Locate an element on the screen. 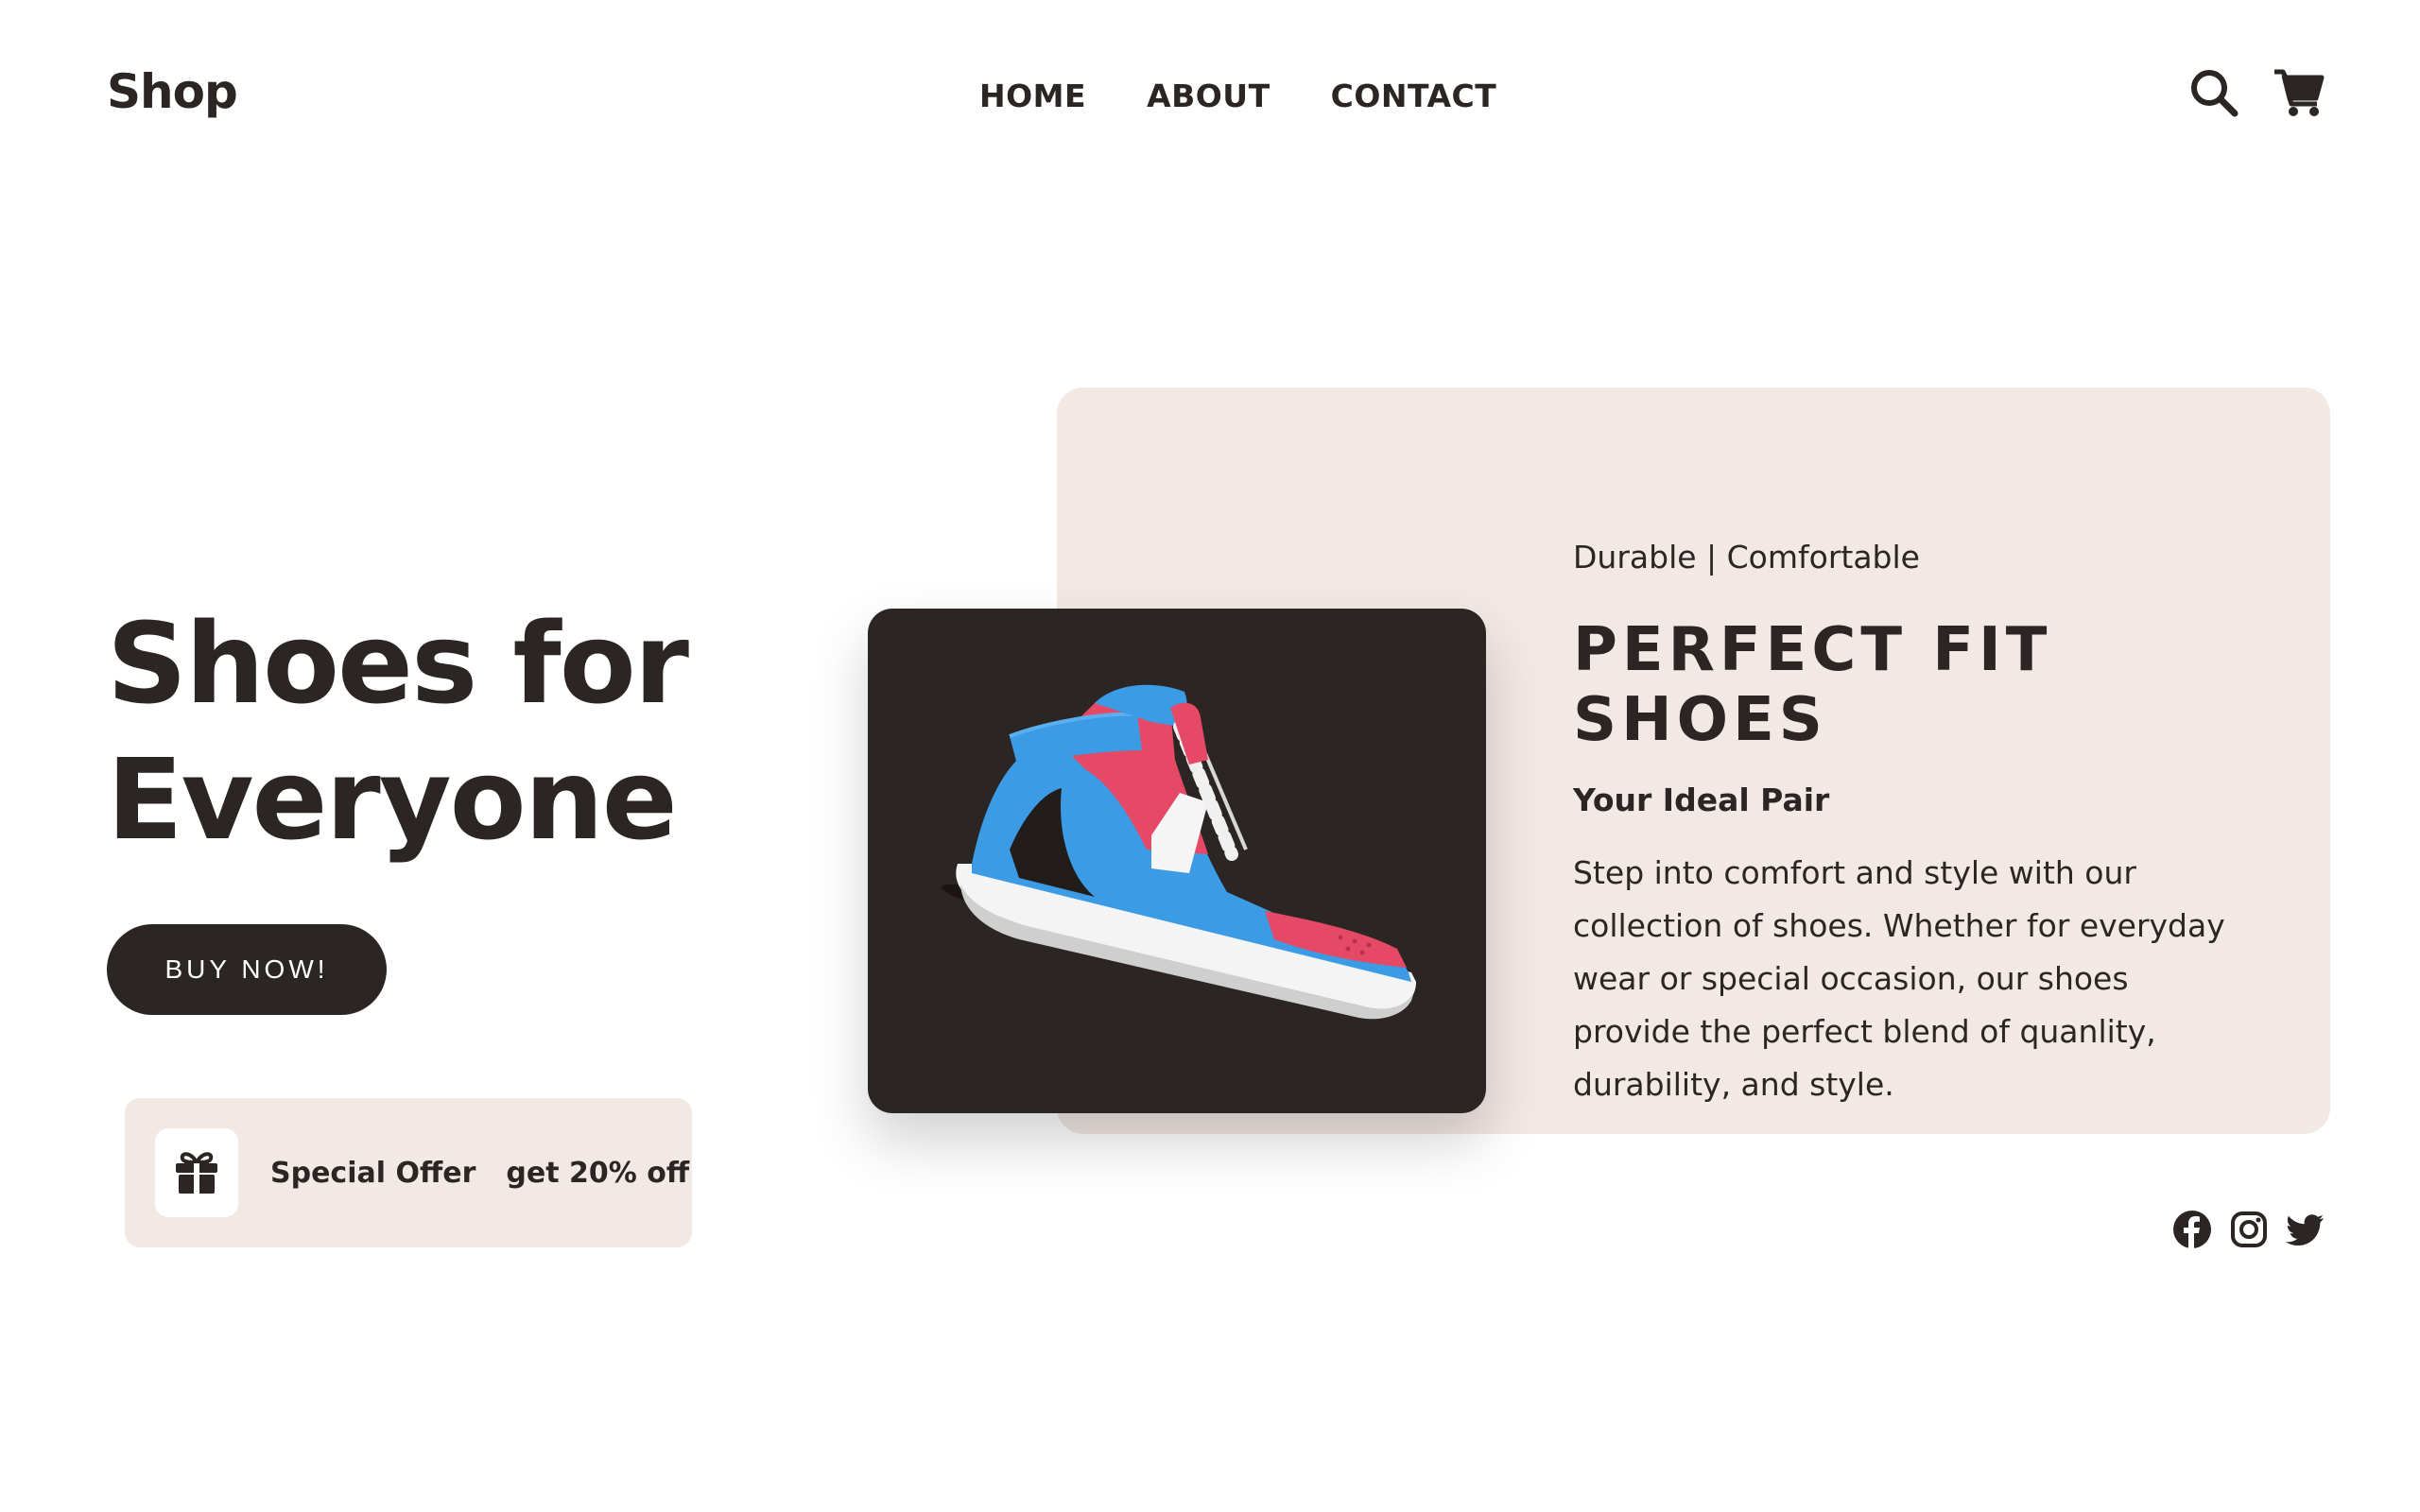 The image size is (2420, 1512). hero-title-line-1: Shoes for is located at coordinates (398, 663).